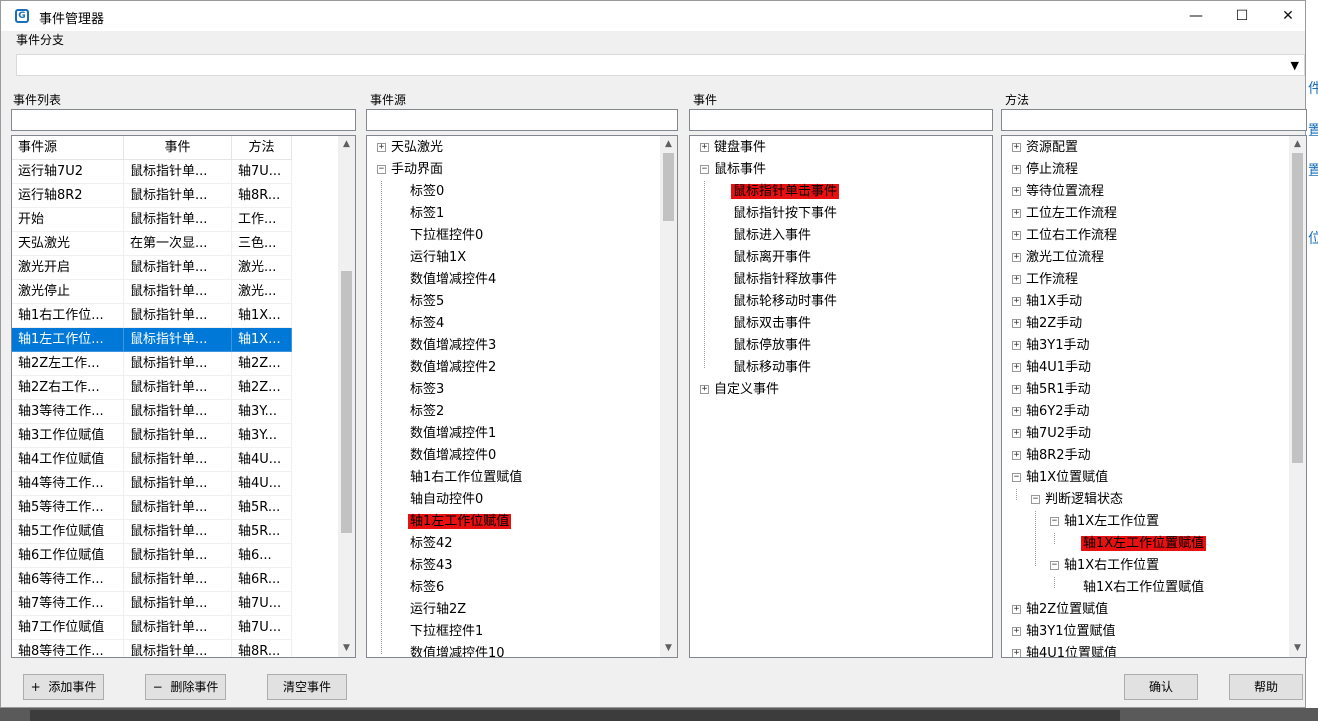 The image size is (1318, 721). What do you see at coordinates (307, 687) in the screenshot?
I see `clear-events-button: 清空事件` at bounding box center [307, 687].